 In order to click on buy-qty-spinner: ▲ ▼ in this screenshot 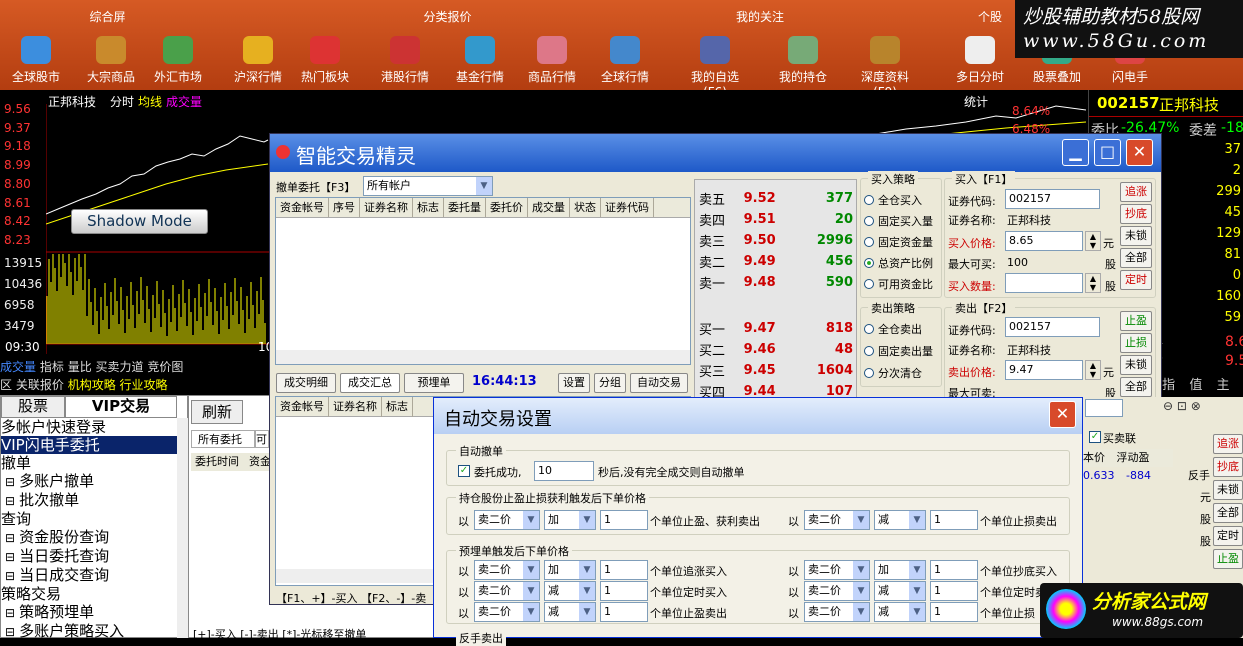, I will do `click(1093, 283)`.